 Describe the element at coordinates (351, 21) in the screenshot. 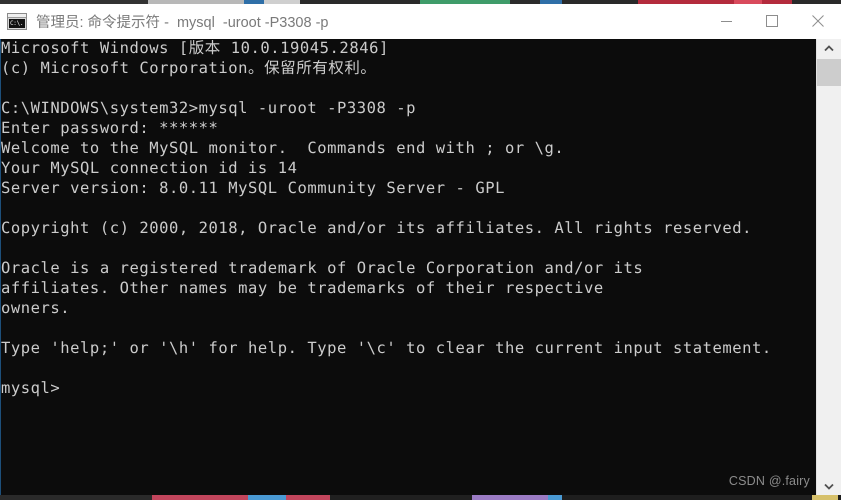

I see `title-bar-left: C:\. 管理员: 命令提示符 - mysql -uroot -P3308 -p` at that location.